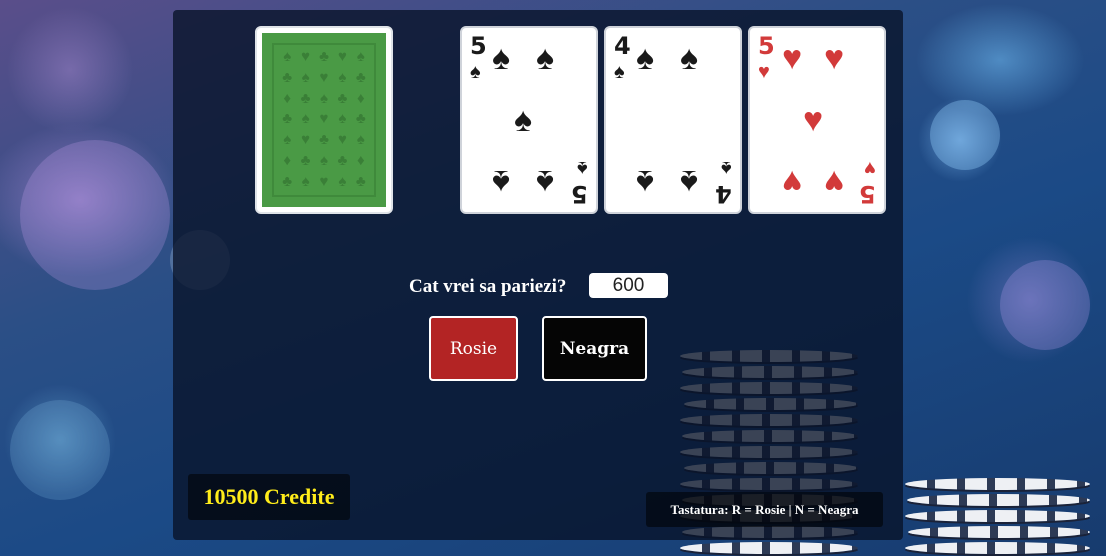 The image size is (1106, 556). What do you see at coordinates (1000, 517) in the screenshot?
I see `chip-stack-right` at bounding box center [1000, 517].